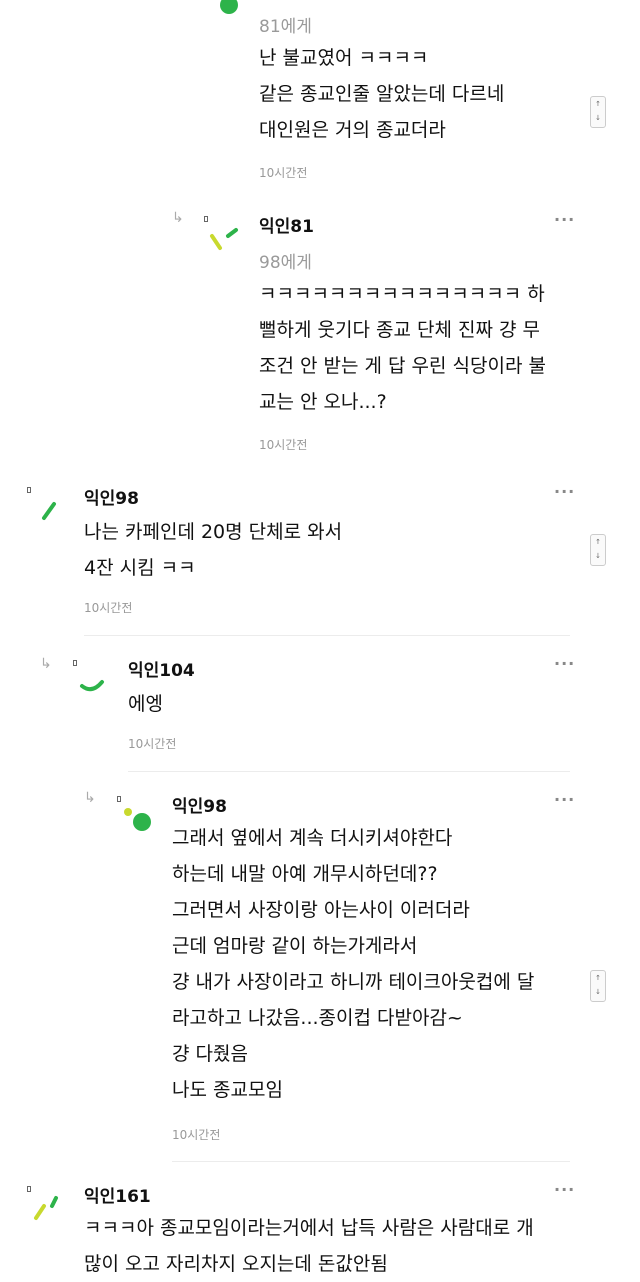 The width and height of the screenshot is (640, 1282). What do you see at coordinates (382, 94) in the screenshot?
I see `comment-text: 같은 종교인줄 알았는데 다르네` at bounding box center [382, 94].